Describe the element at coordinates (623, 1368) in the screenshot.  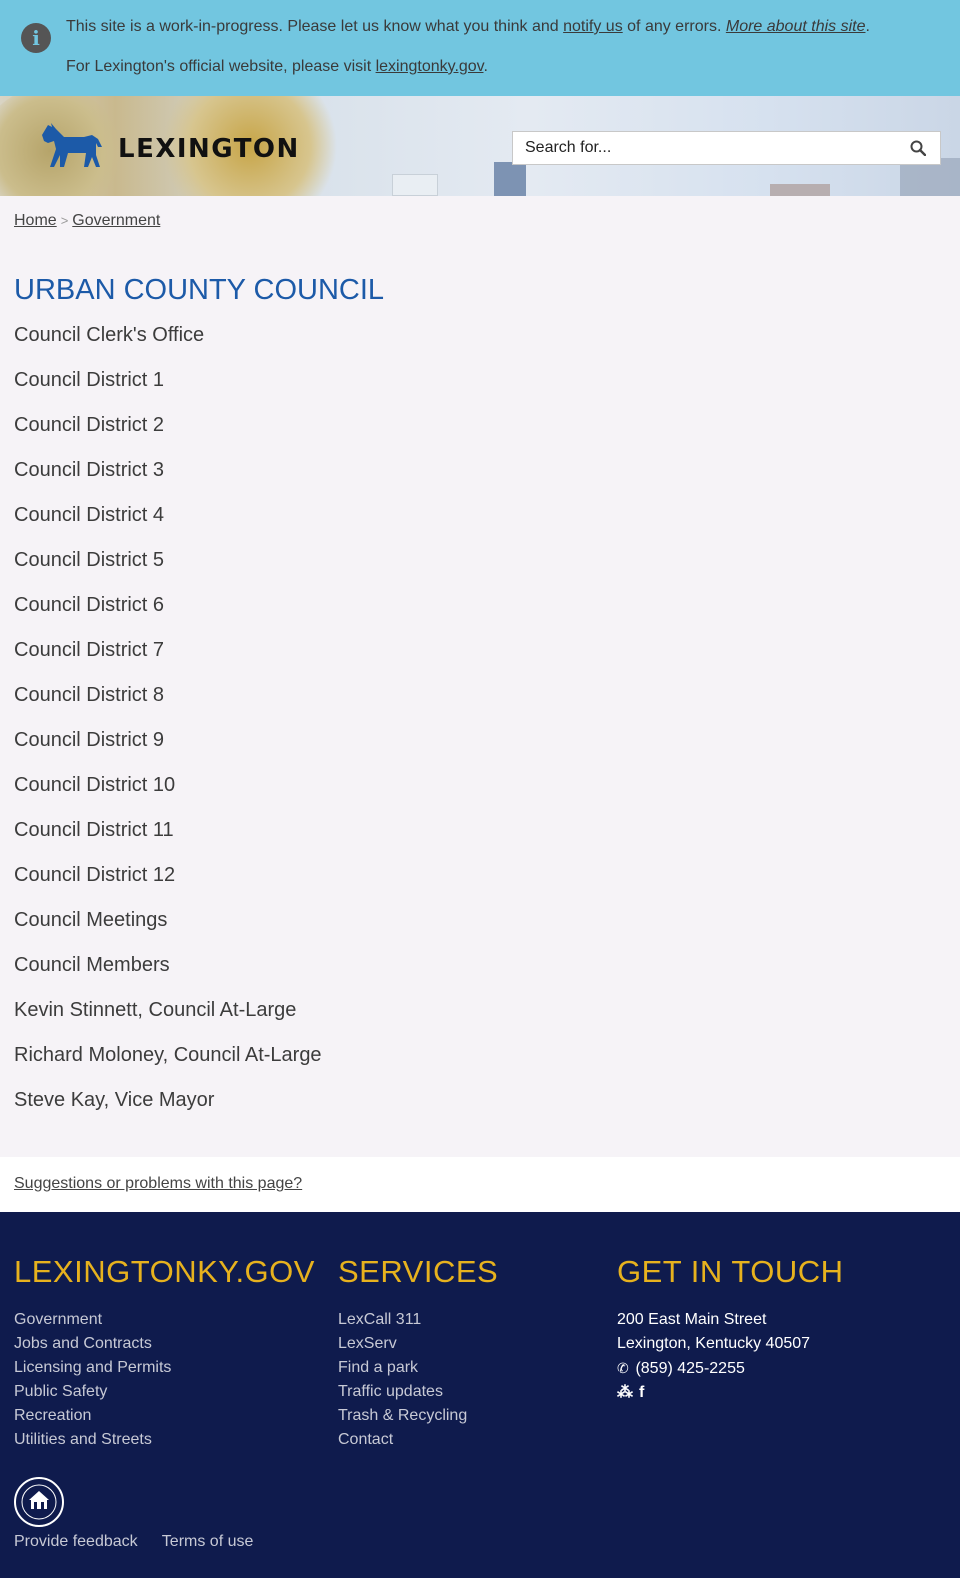
I see `phone-icon: ✆` at that location.